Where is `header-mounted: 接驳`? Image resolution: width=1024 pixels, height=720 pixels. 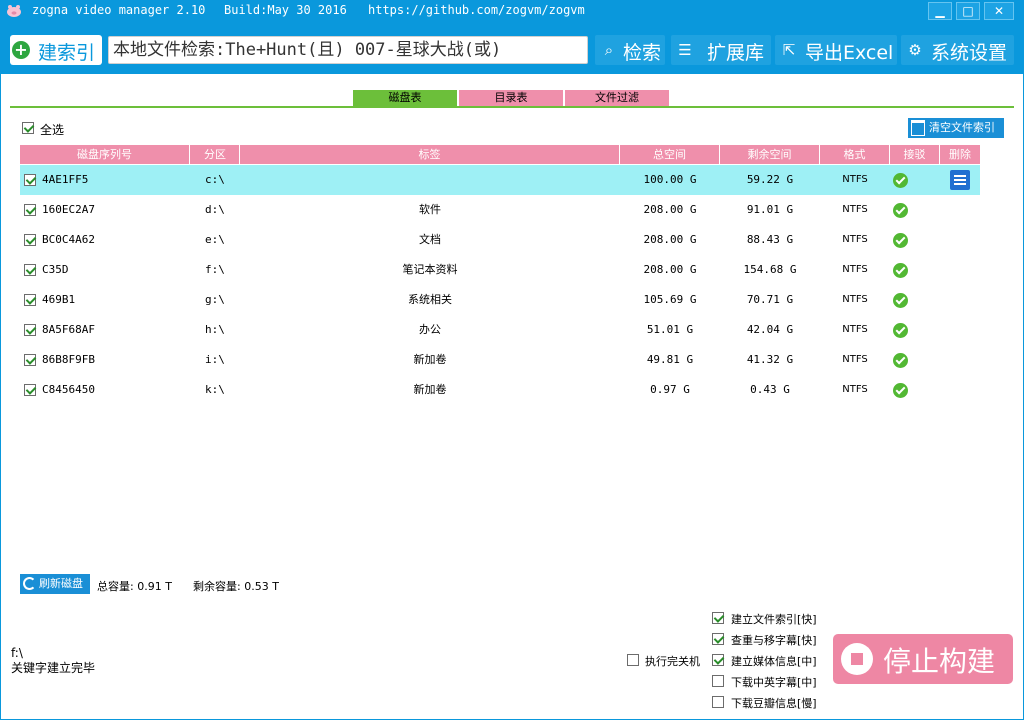 header-mounted: 接驳 is located at coordinates (915, 154).